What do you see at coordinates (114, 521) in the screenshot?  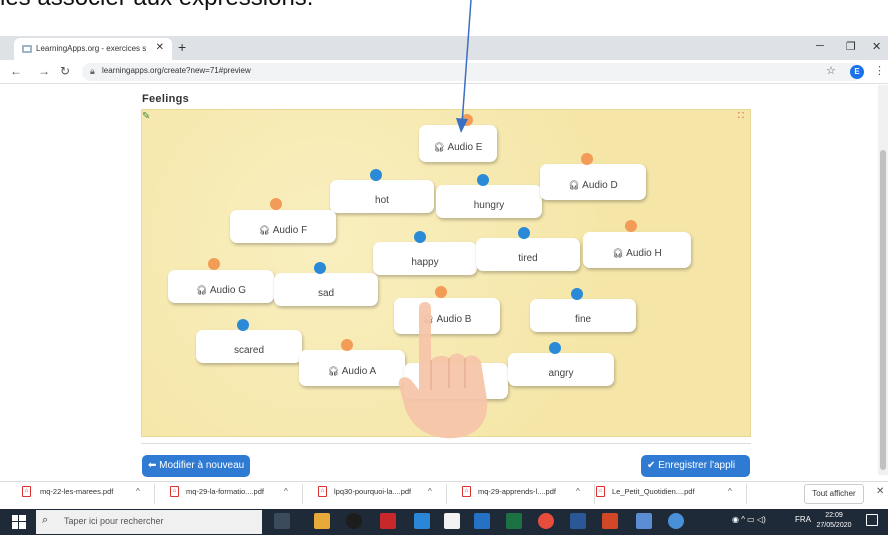 I see `taskbar-search-input: Taper ici pour rechercher` at bounding box center [114, 521].